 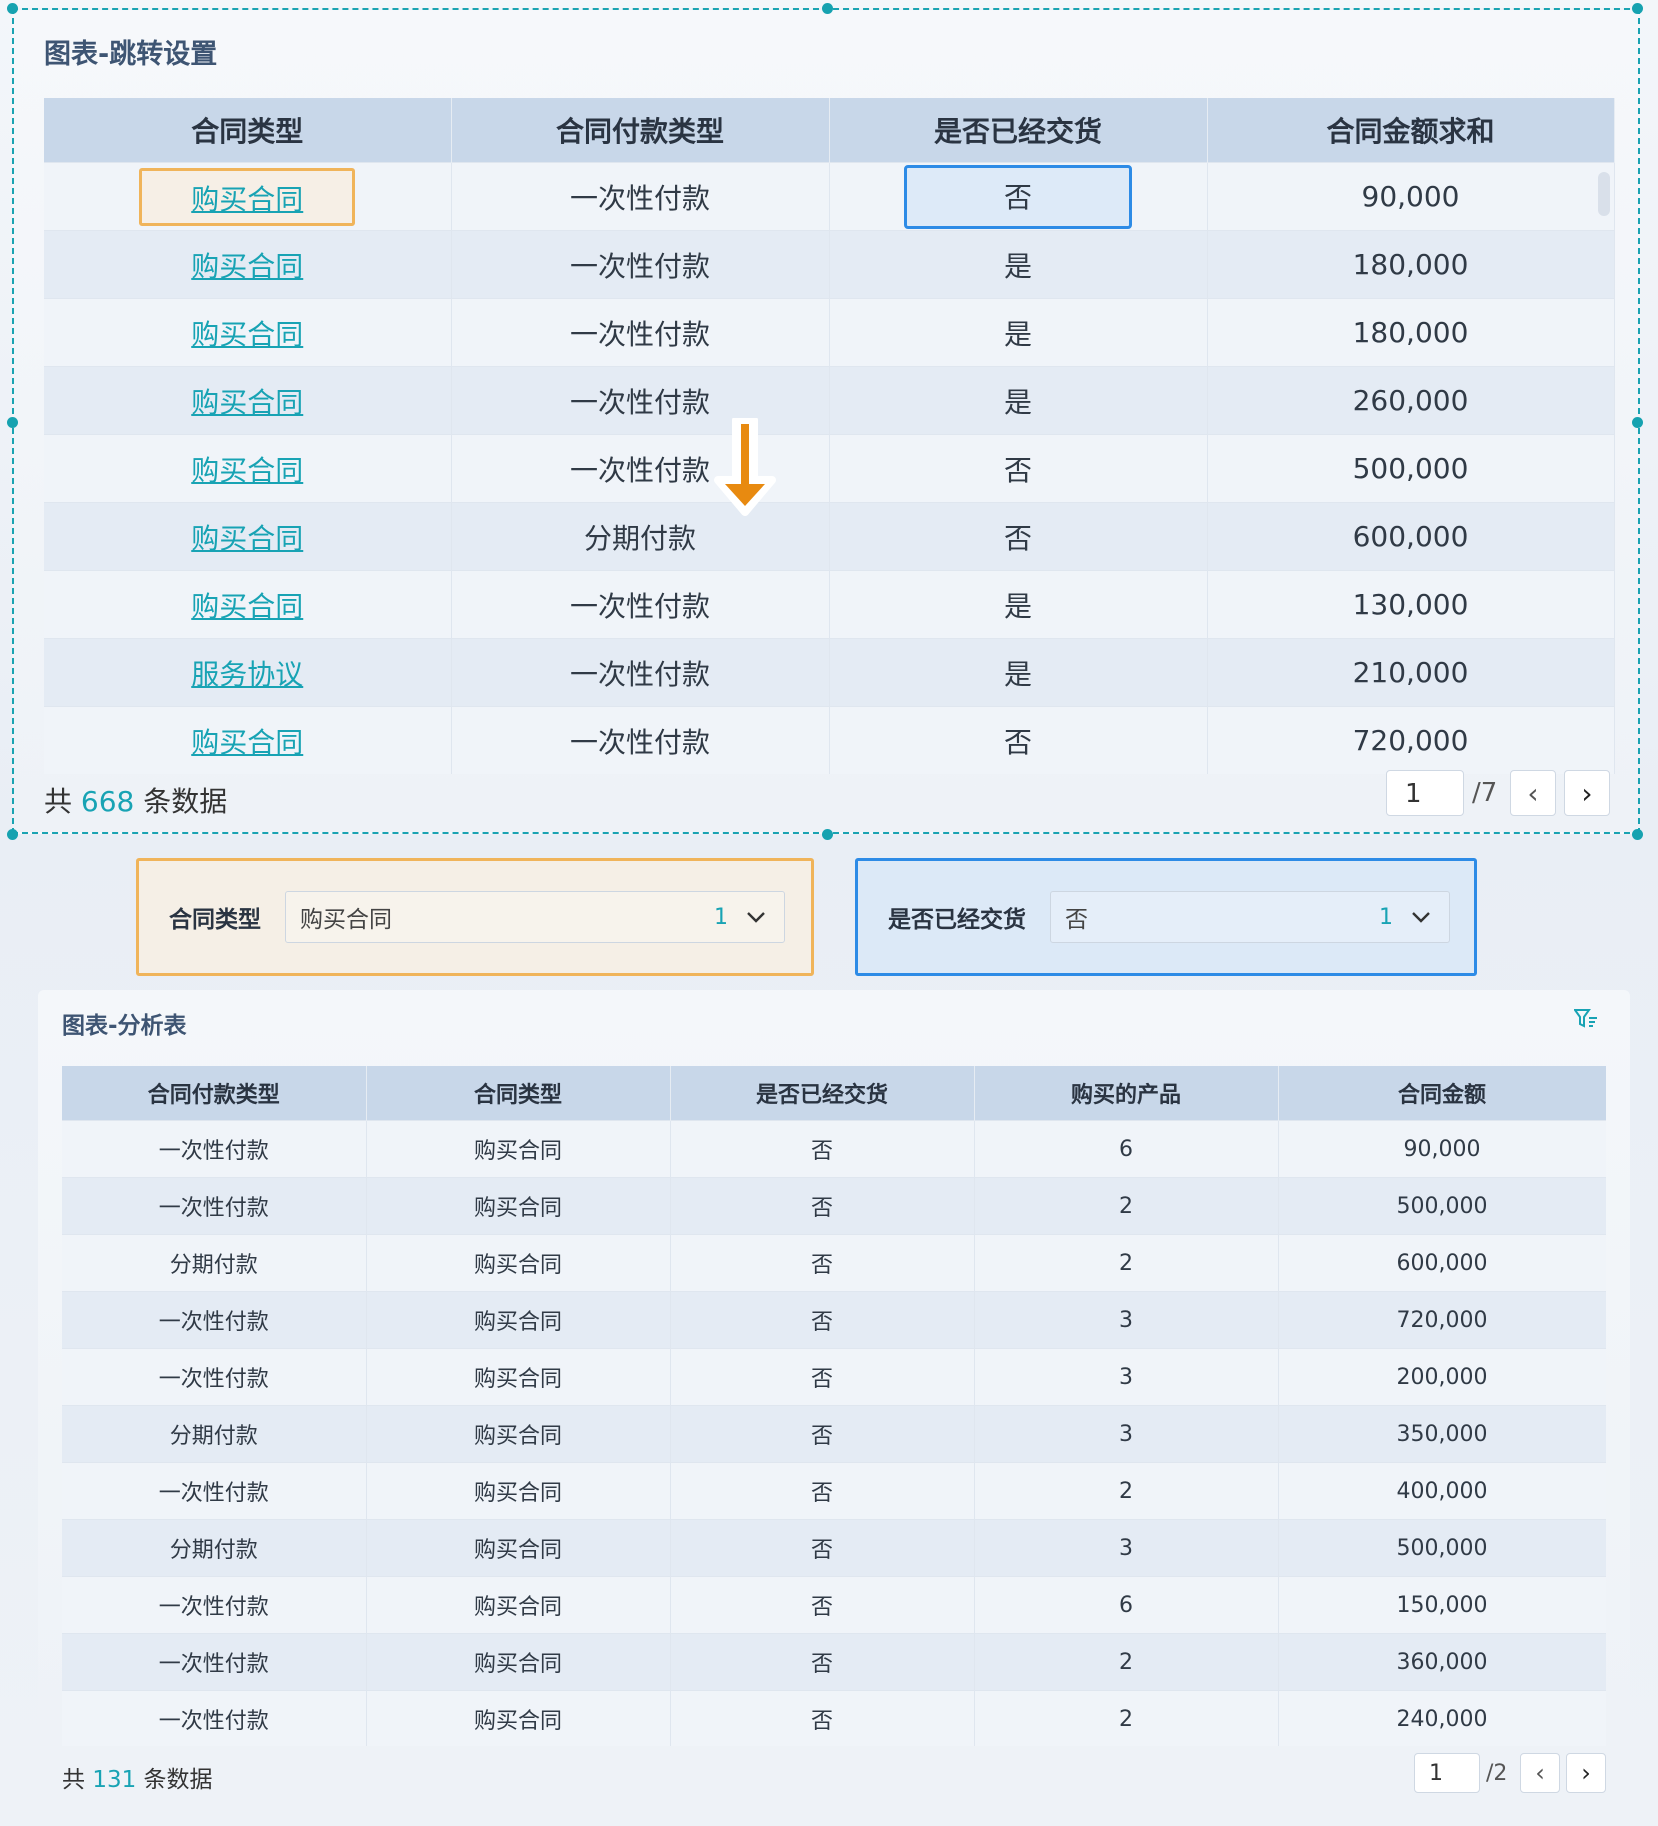 I want to click on table-row: 一次性付款 购买合同否 3 720,000, so click(x=834, y=1320).